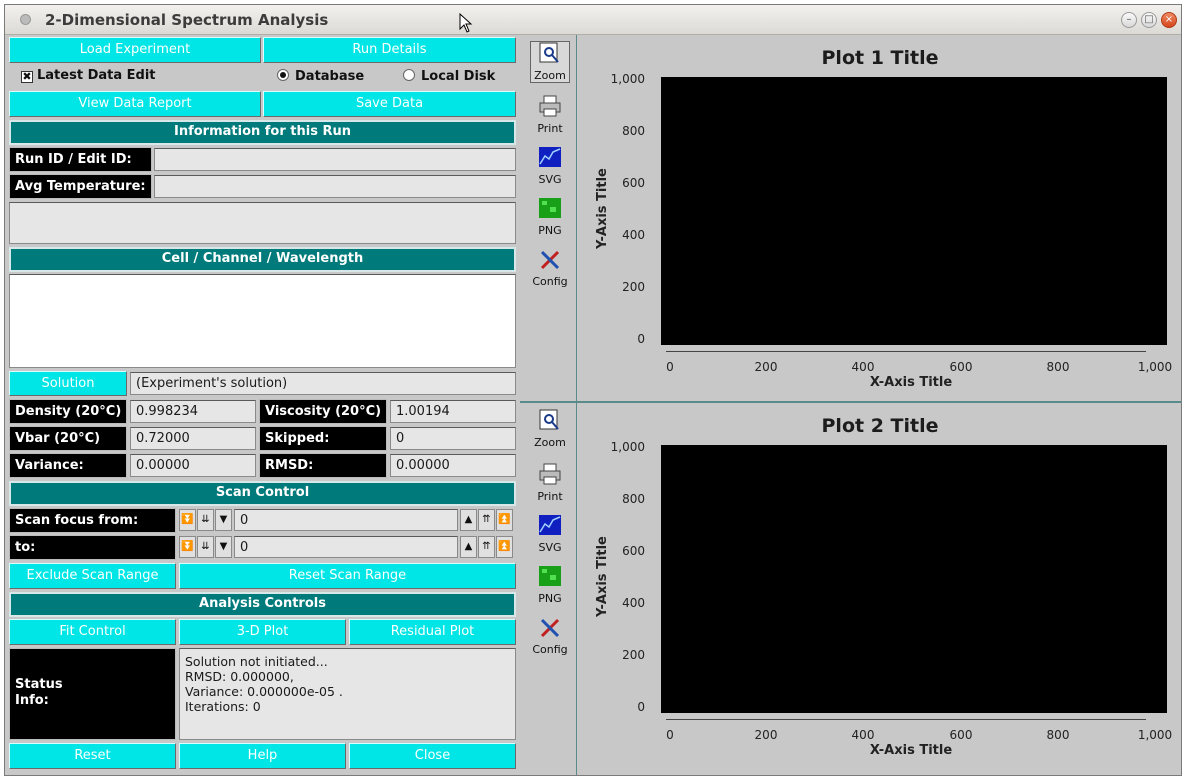 The height and width of the screenshot is (780, 1191). I want to click on scan-from-fast-down-icon: ⏬, so click(187, 520).